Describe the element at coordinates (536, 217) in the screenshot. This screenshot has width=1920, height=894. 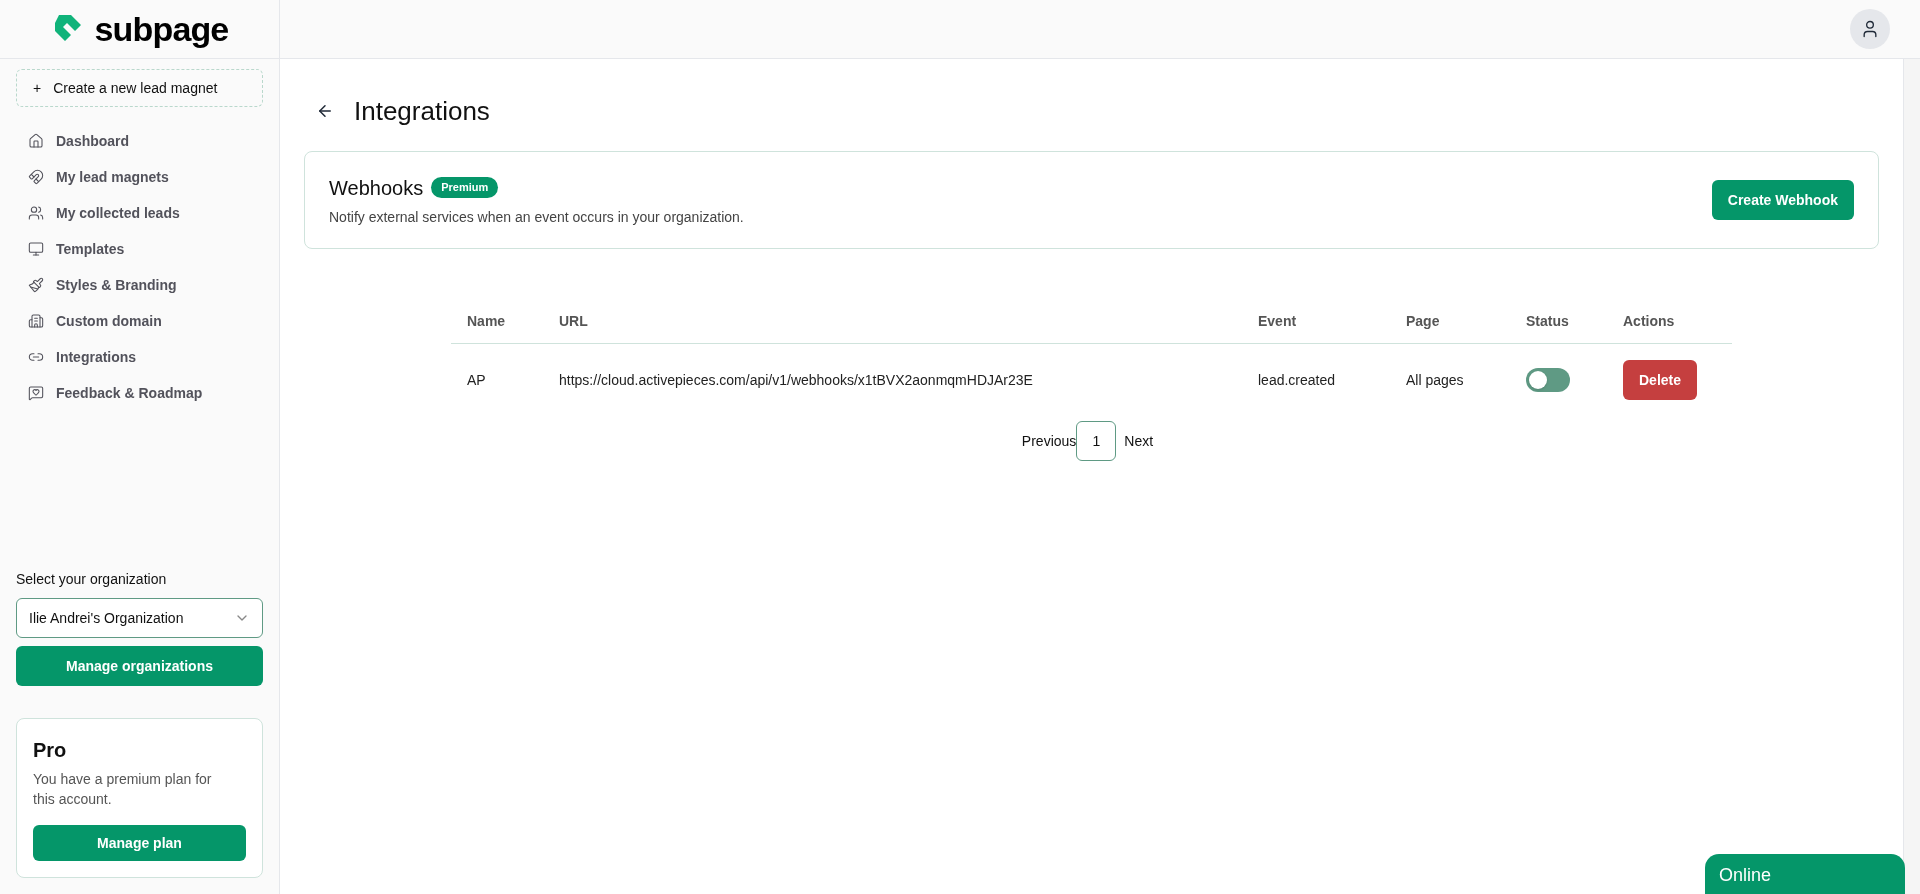
I see `webhooks-description: Notify external services when an event occurs in your organization.` at that location.